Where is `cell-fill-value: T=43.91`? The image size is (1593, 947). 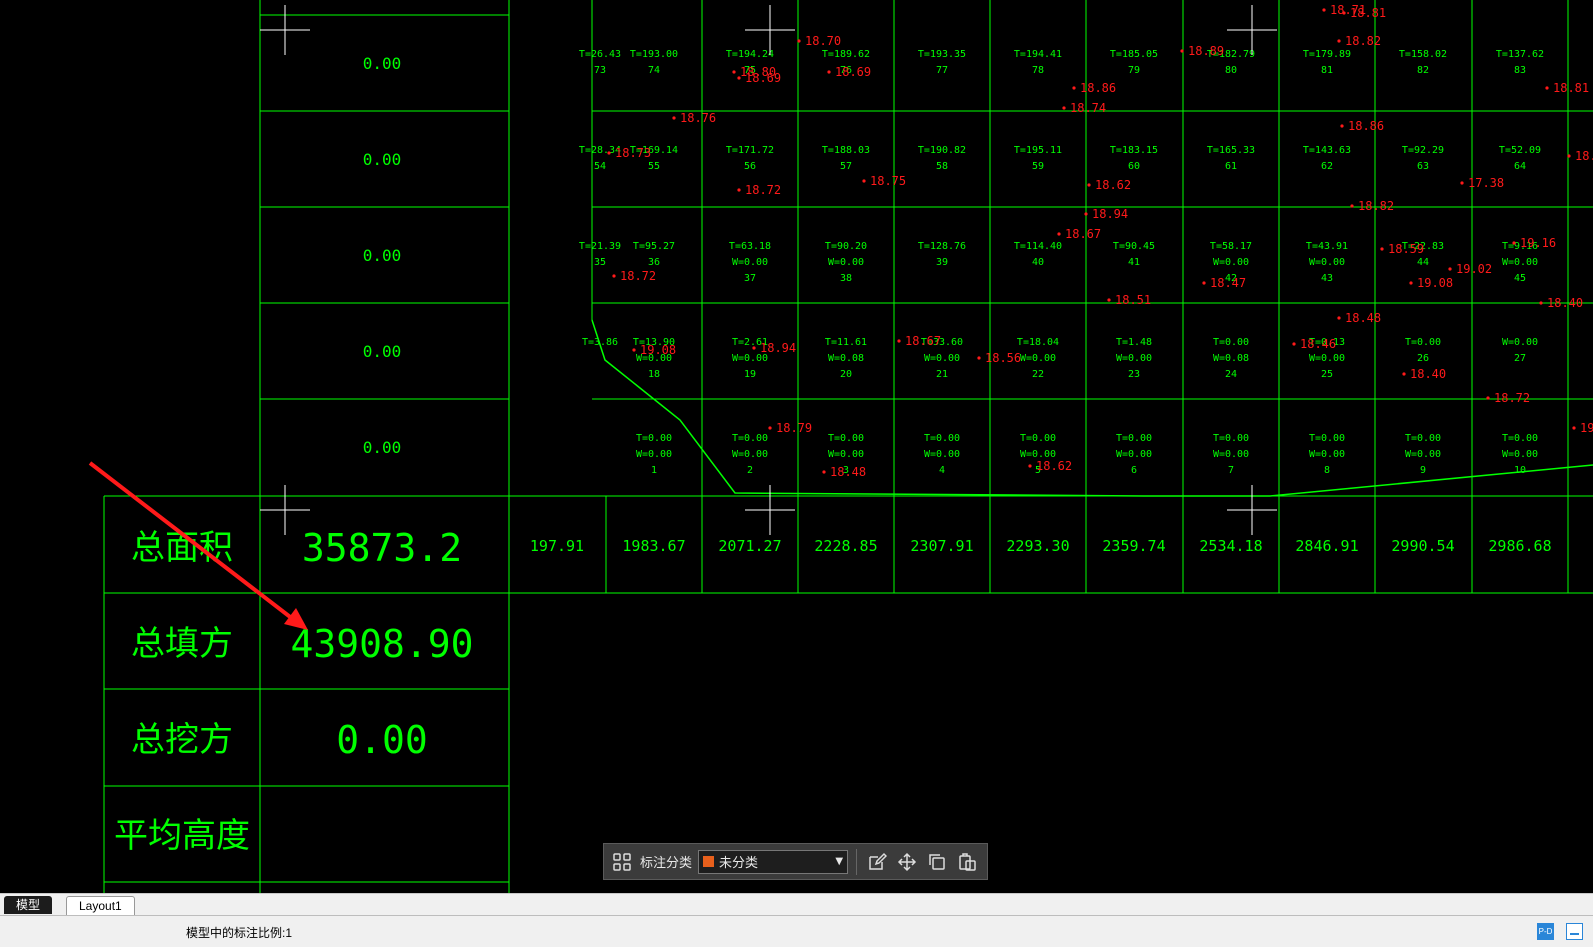 cell-fill-value: T=43.91 is located at coordinates (1327, 246).